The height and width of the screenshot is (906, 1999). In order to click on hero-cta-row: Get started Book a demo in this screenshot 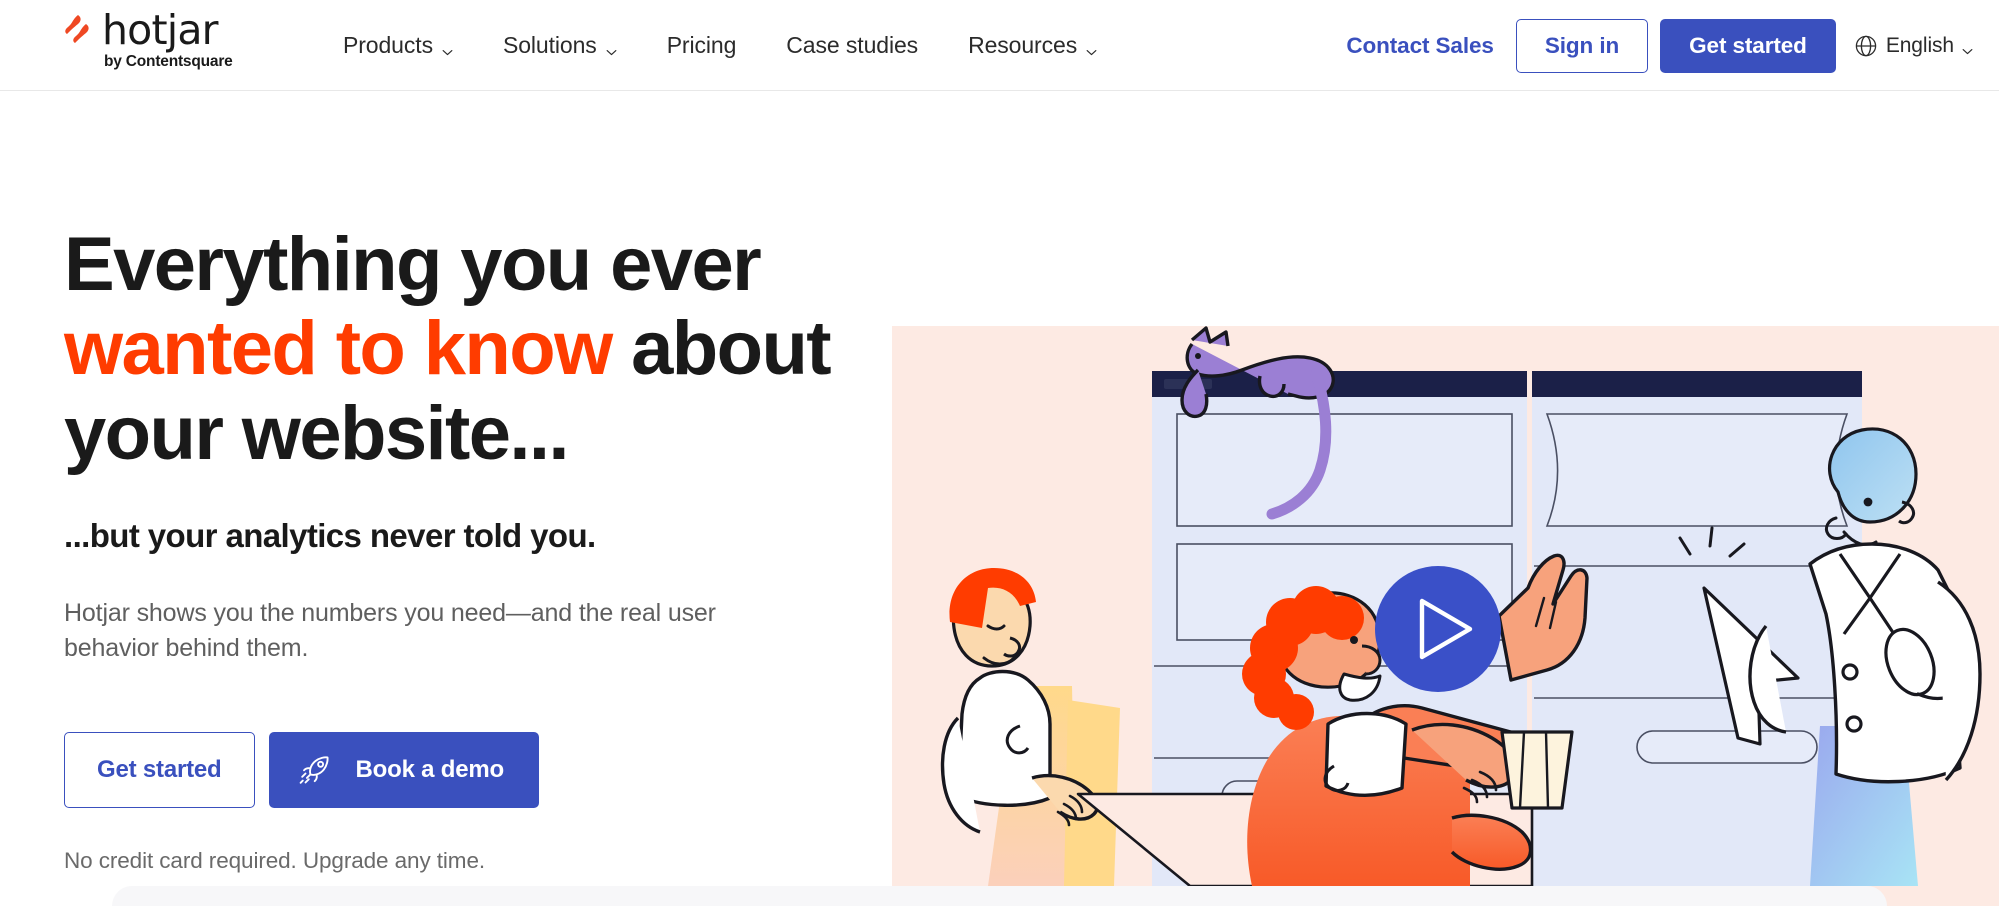, I will do `click(459, 769)`.